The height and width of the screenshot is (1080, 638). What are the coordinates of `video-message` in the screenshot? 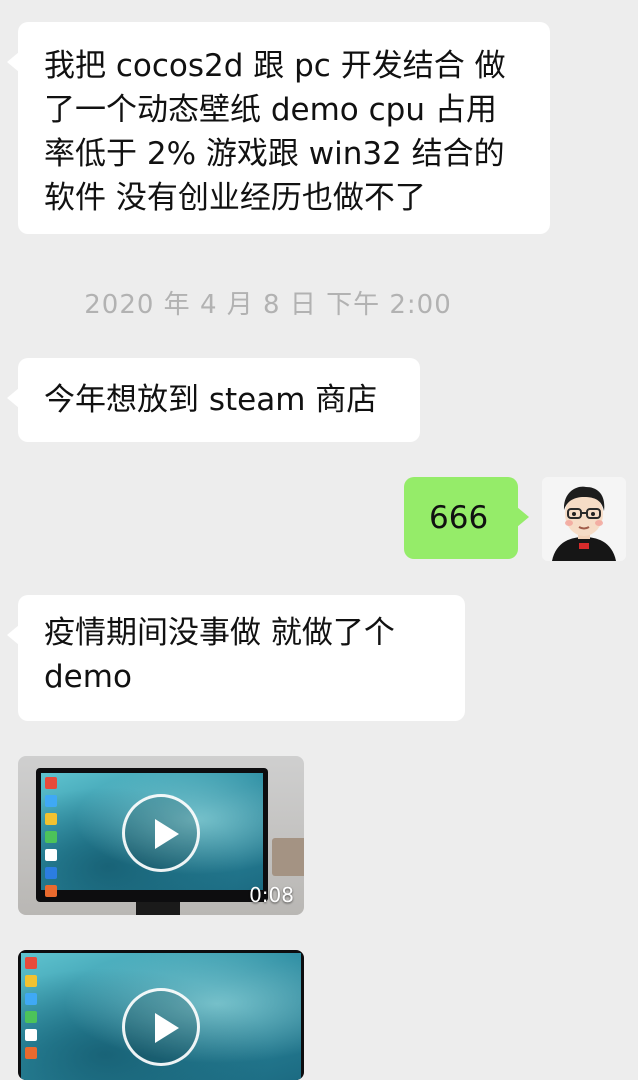 It's located at (161, 1015).